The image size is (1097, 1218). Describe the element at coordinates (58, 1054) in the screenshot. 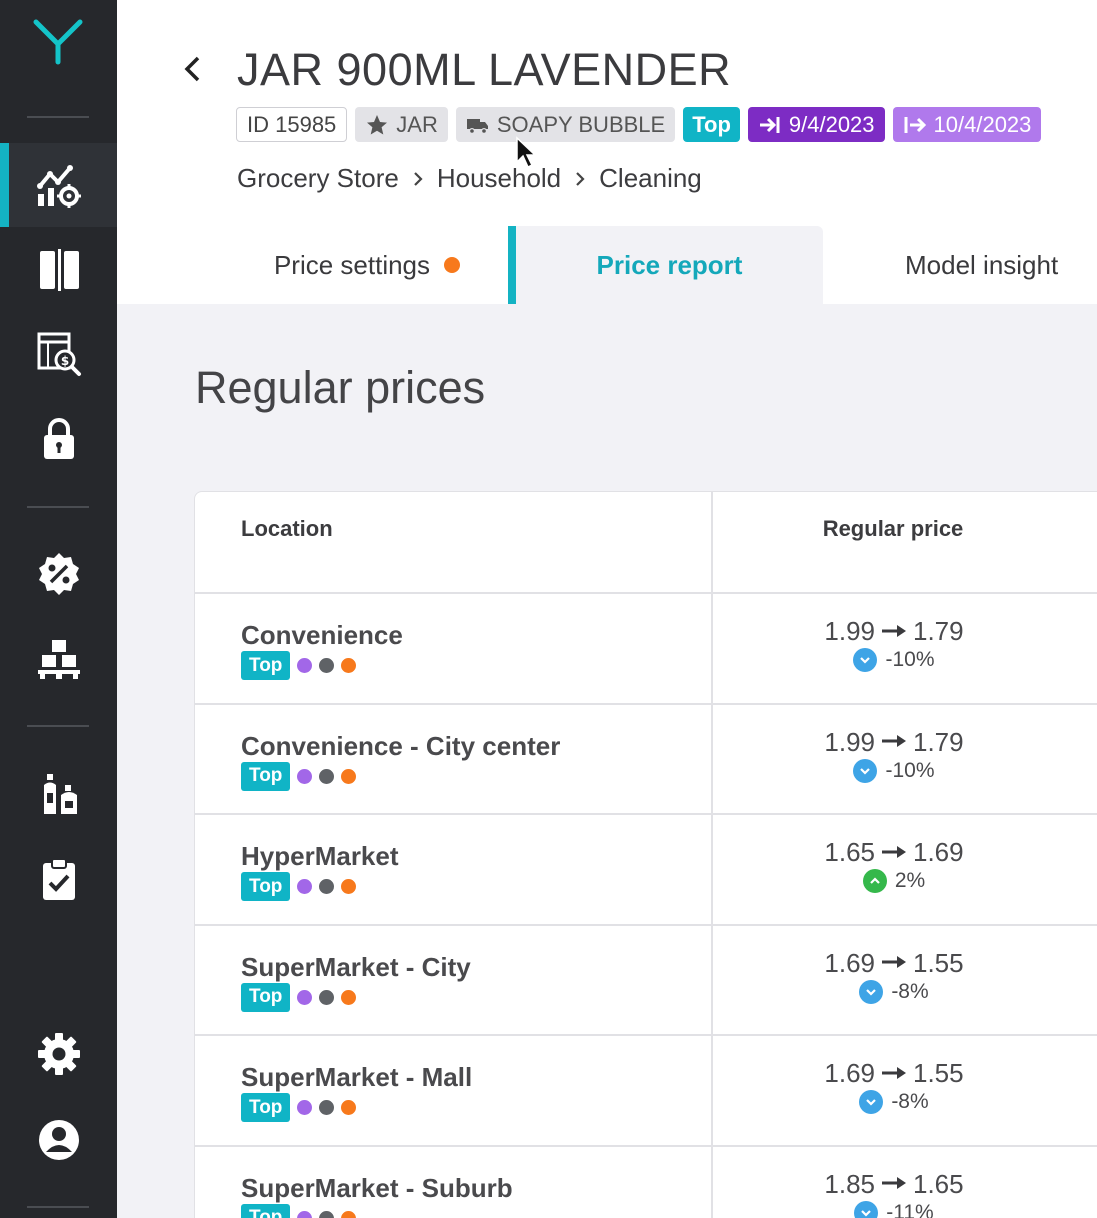

I see `sidebar-item-settings` at that location.